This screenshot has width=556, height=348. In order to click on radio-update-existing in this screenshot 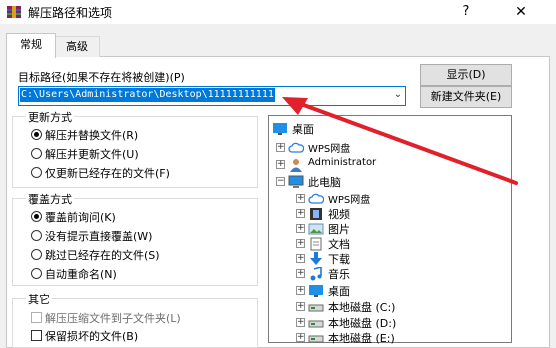, I will do `click(36, 172)`.